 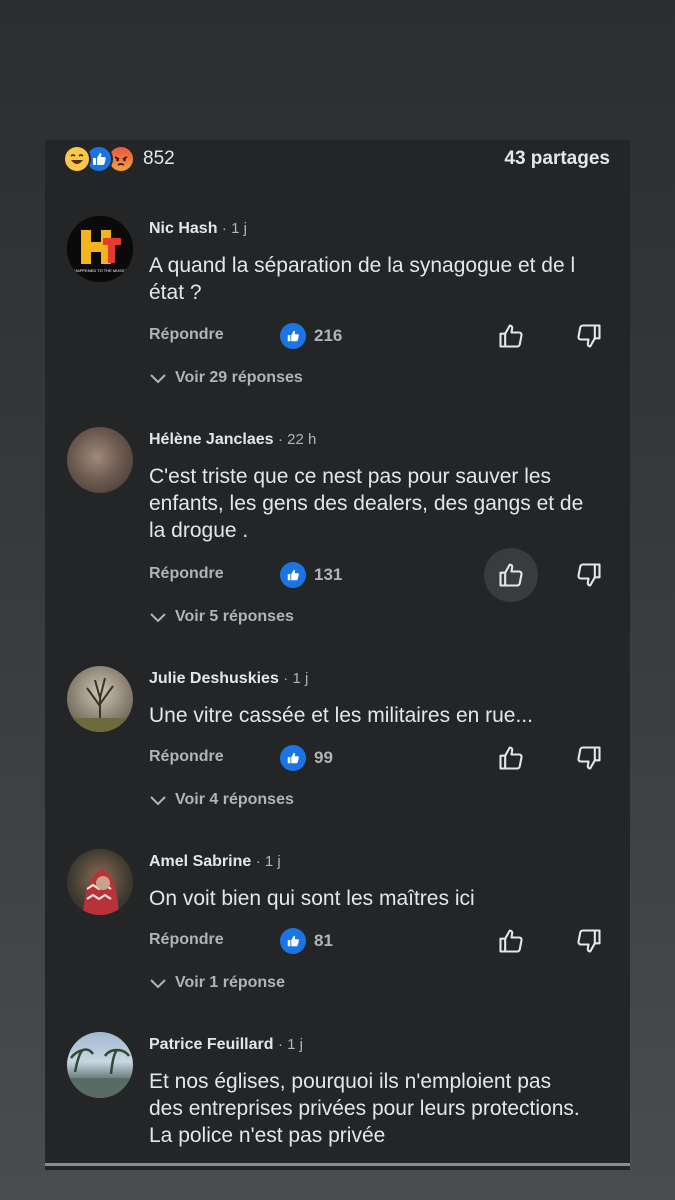 What do you see at coordinates (323, 940) in the screenshot?
I see `like-count: 81` at bounding box center [323, 940].